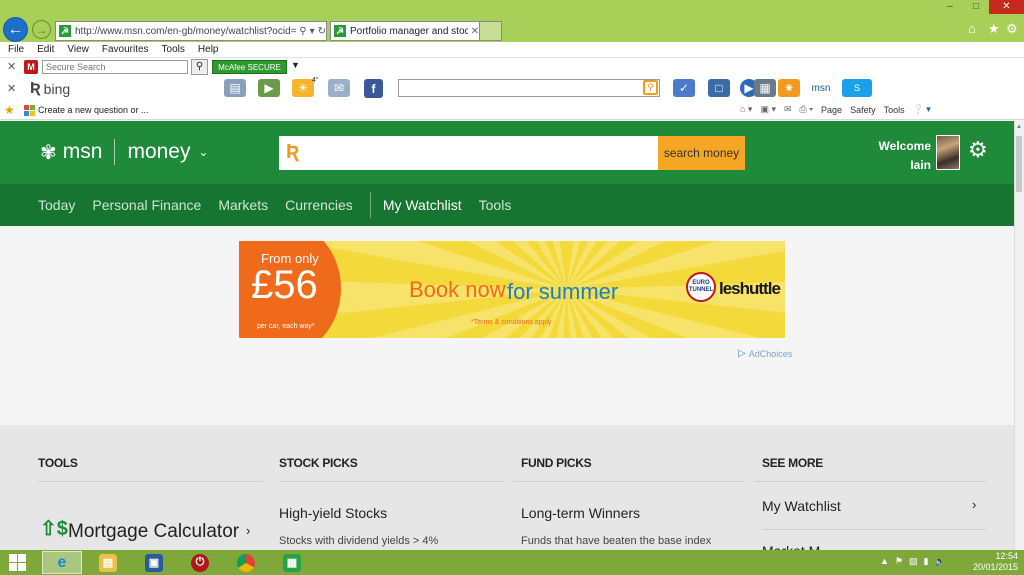 Image resolution: width=1024 pixels, height=575 pixels. I want to click on mcafee-secure-button: McAfee SECURE, so click(249, 67).